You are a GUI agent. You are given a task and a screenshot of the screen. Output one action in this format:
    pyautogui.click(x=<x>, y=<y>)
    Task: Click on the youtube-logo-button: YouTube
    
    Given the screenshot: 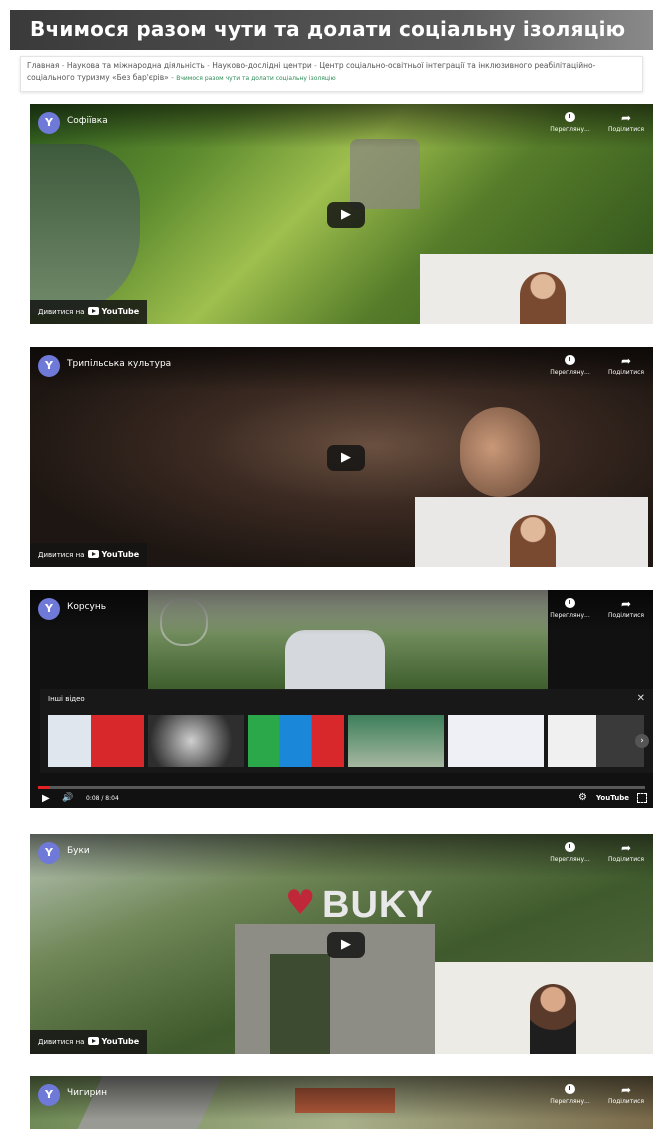 What is the action you would take?
    pyautogui.click(x=612, y=798)
    